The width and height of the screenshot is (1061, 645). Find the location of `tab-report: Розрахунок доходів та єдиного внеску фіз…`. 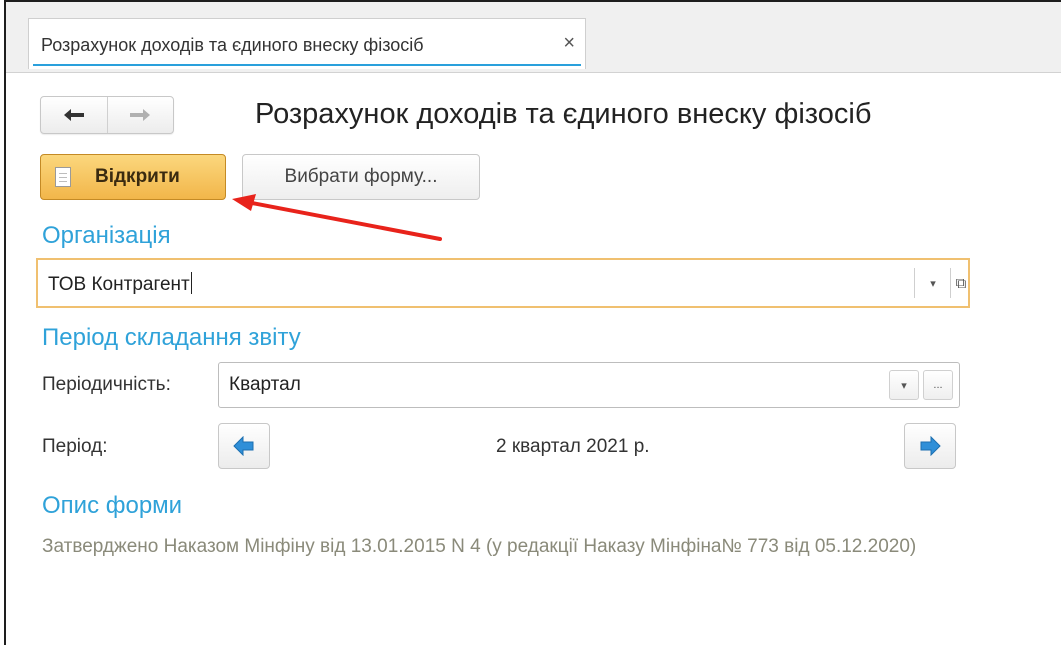

tab-report: Розрахунок доходів та єдиного внеску фіз… is located at coordinates (307, 43).